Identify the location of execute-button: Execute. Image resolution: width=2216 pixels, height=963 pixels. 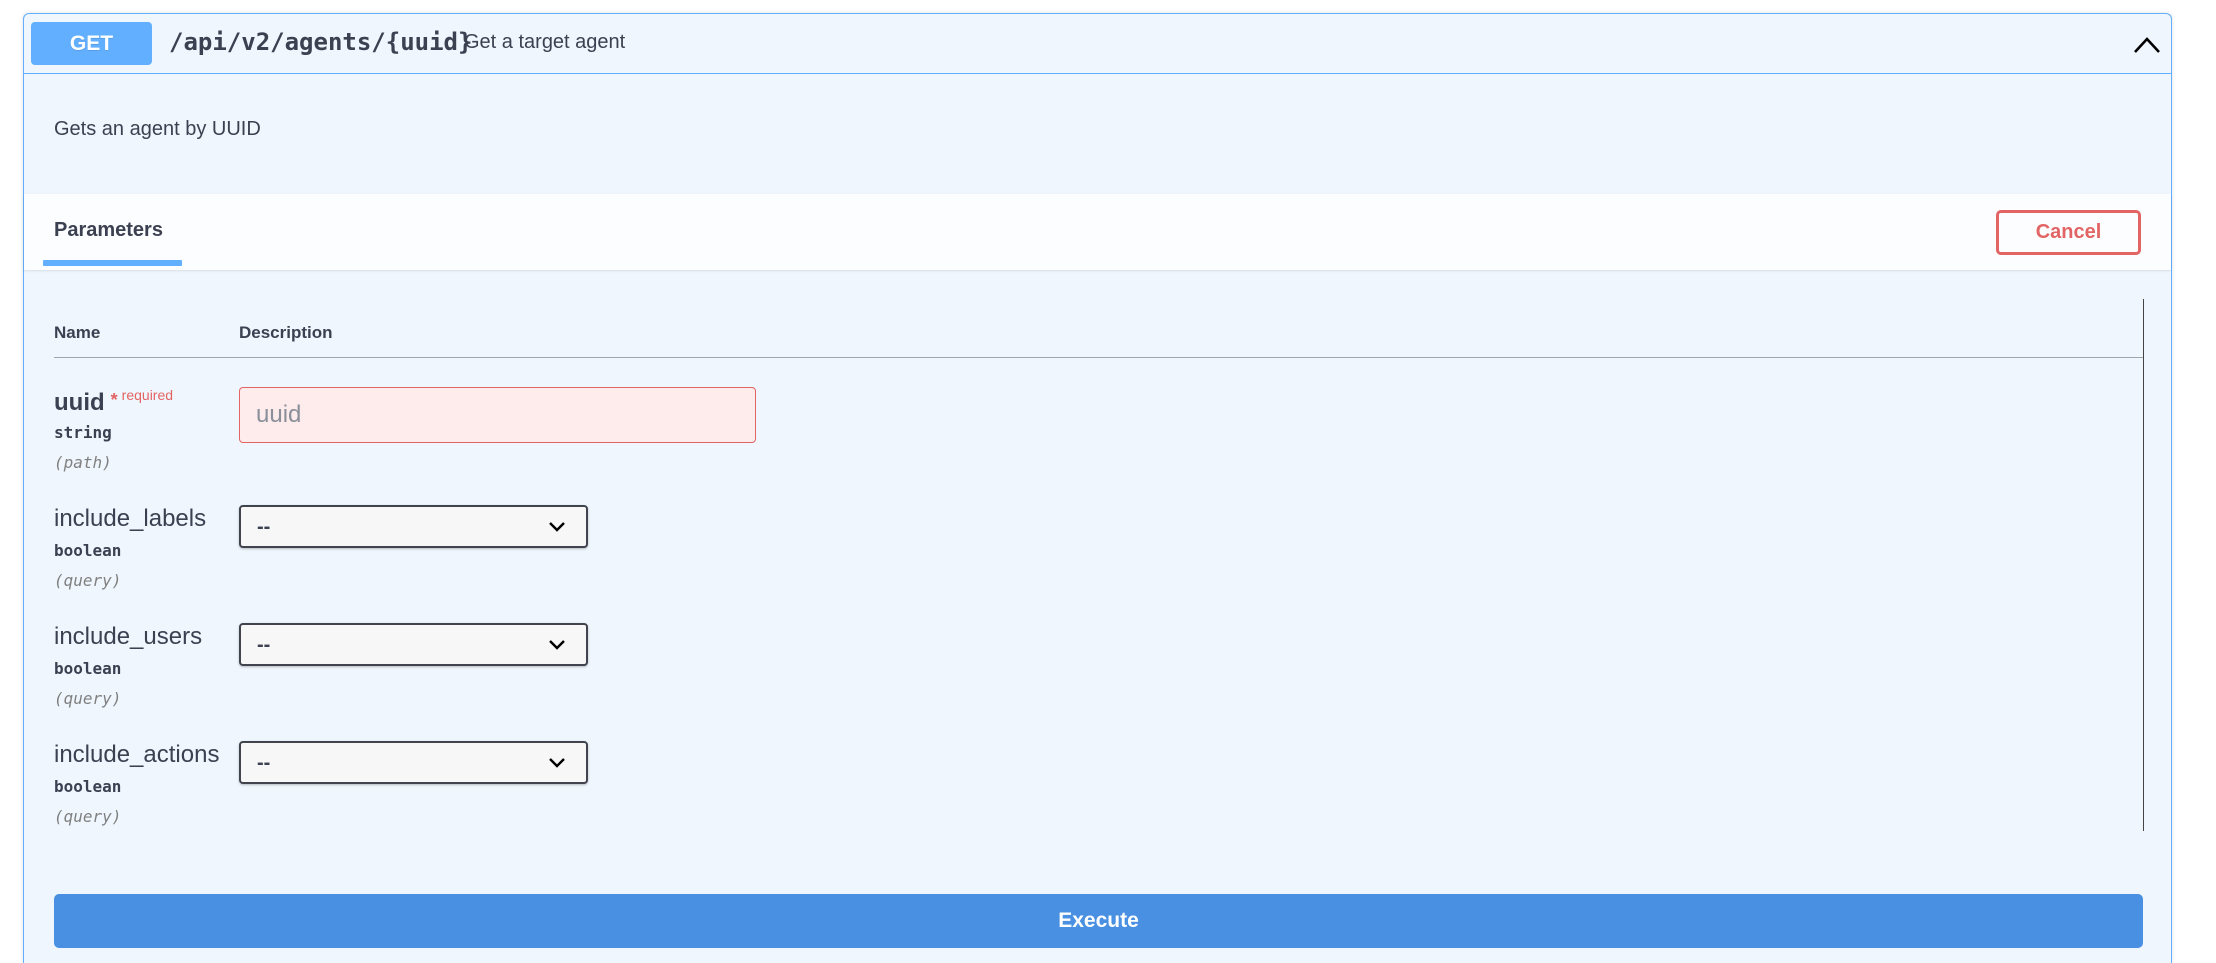
(1098, 921).